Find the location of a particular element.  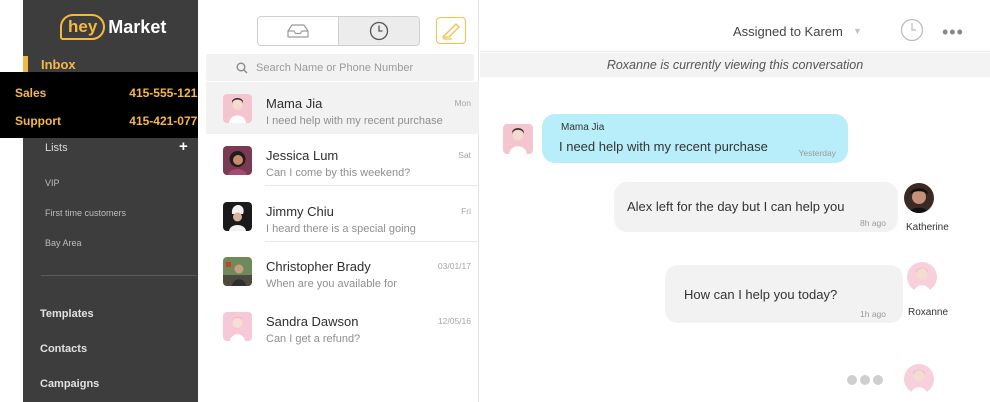

message-text: Alex left for the day but I can help you is located at coordinates (736, 206).